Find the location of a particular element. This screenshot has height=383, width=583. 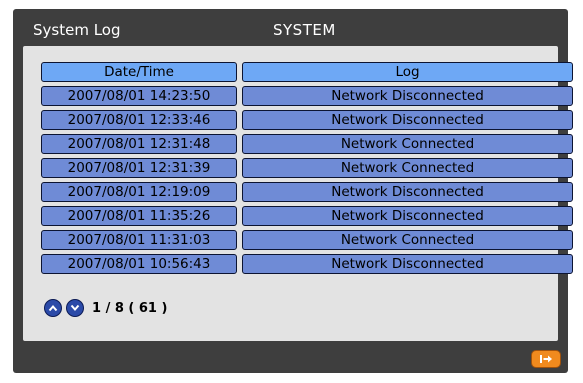

table-row: 2007/08/01 12:31:48 Network Connected is located at coordinates (307, 144).